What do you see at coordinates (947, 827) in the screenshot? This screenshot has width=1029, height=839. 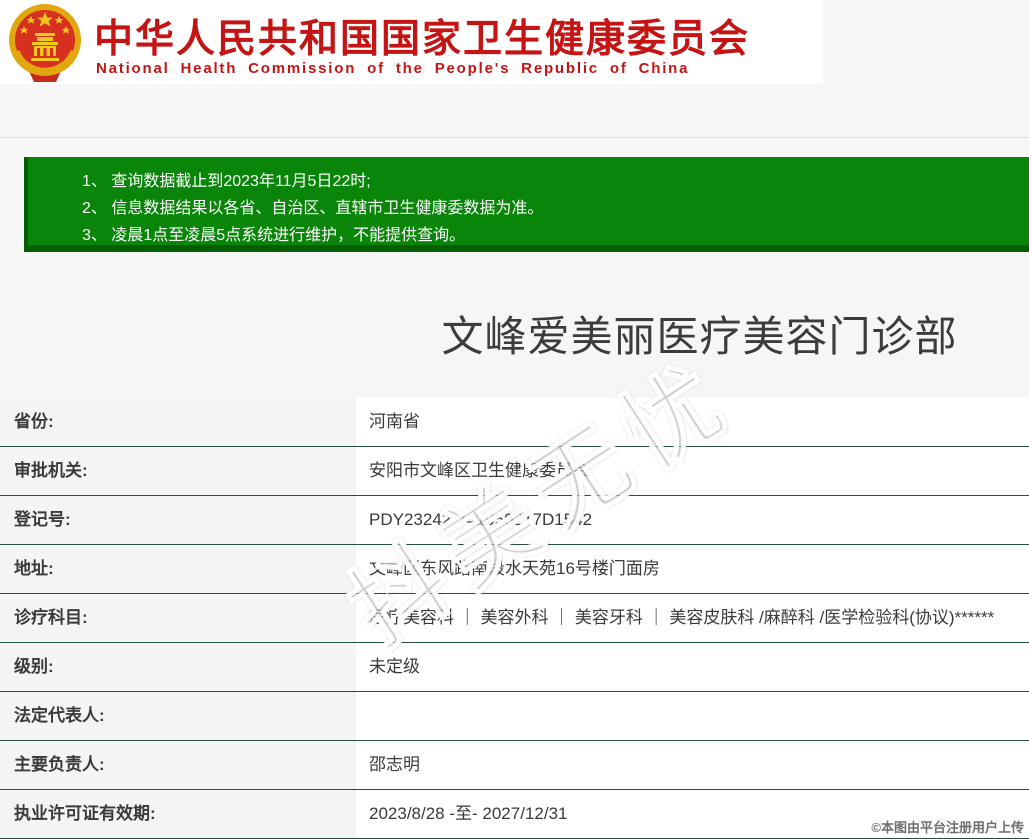 I see `image-attribution: ©本图由平台注册用户上传` at bounding box center [947, 827].